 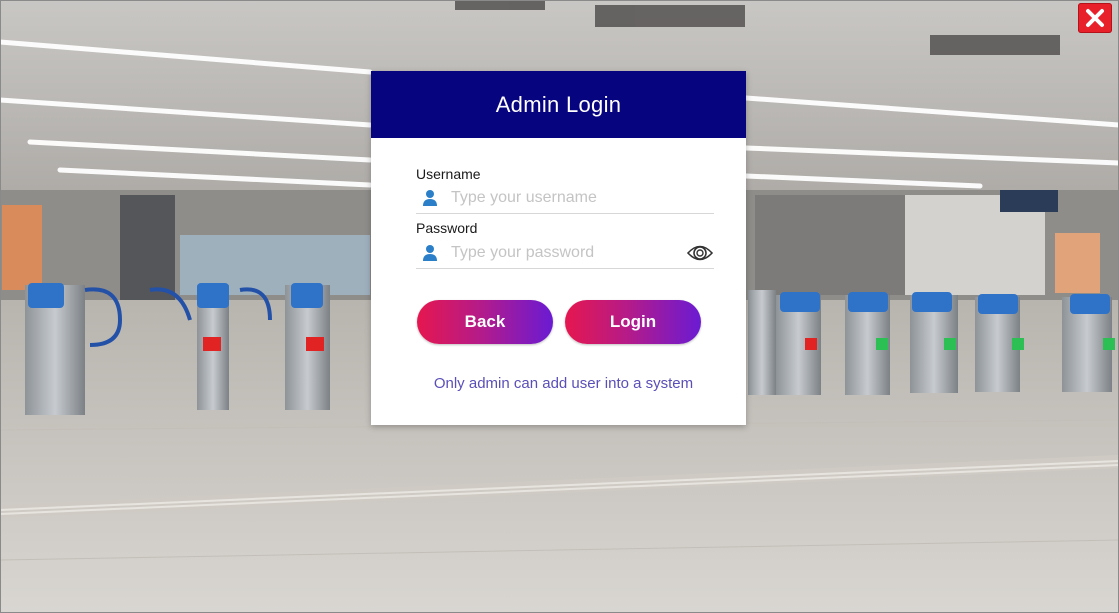 What do you see at coordinates (700, 253) in the screenshot?
I see `eye-icon` at bounding box center [700, 253].